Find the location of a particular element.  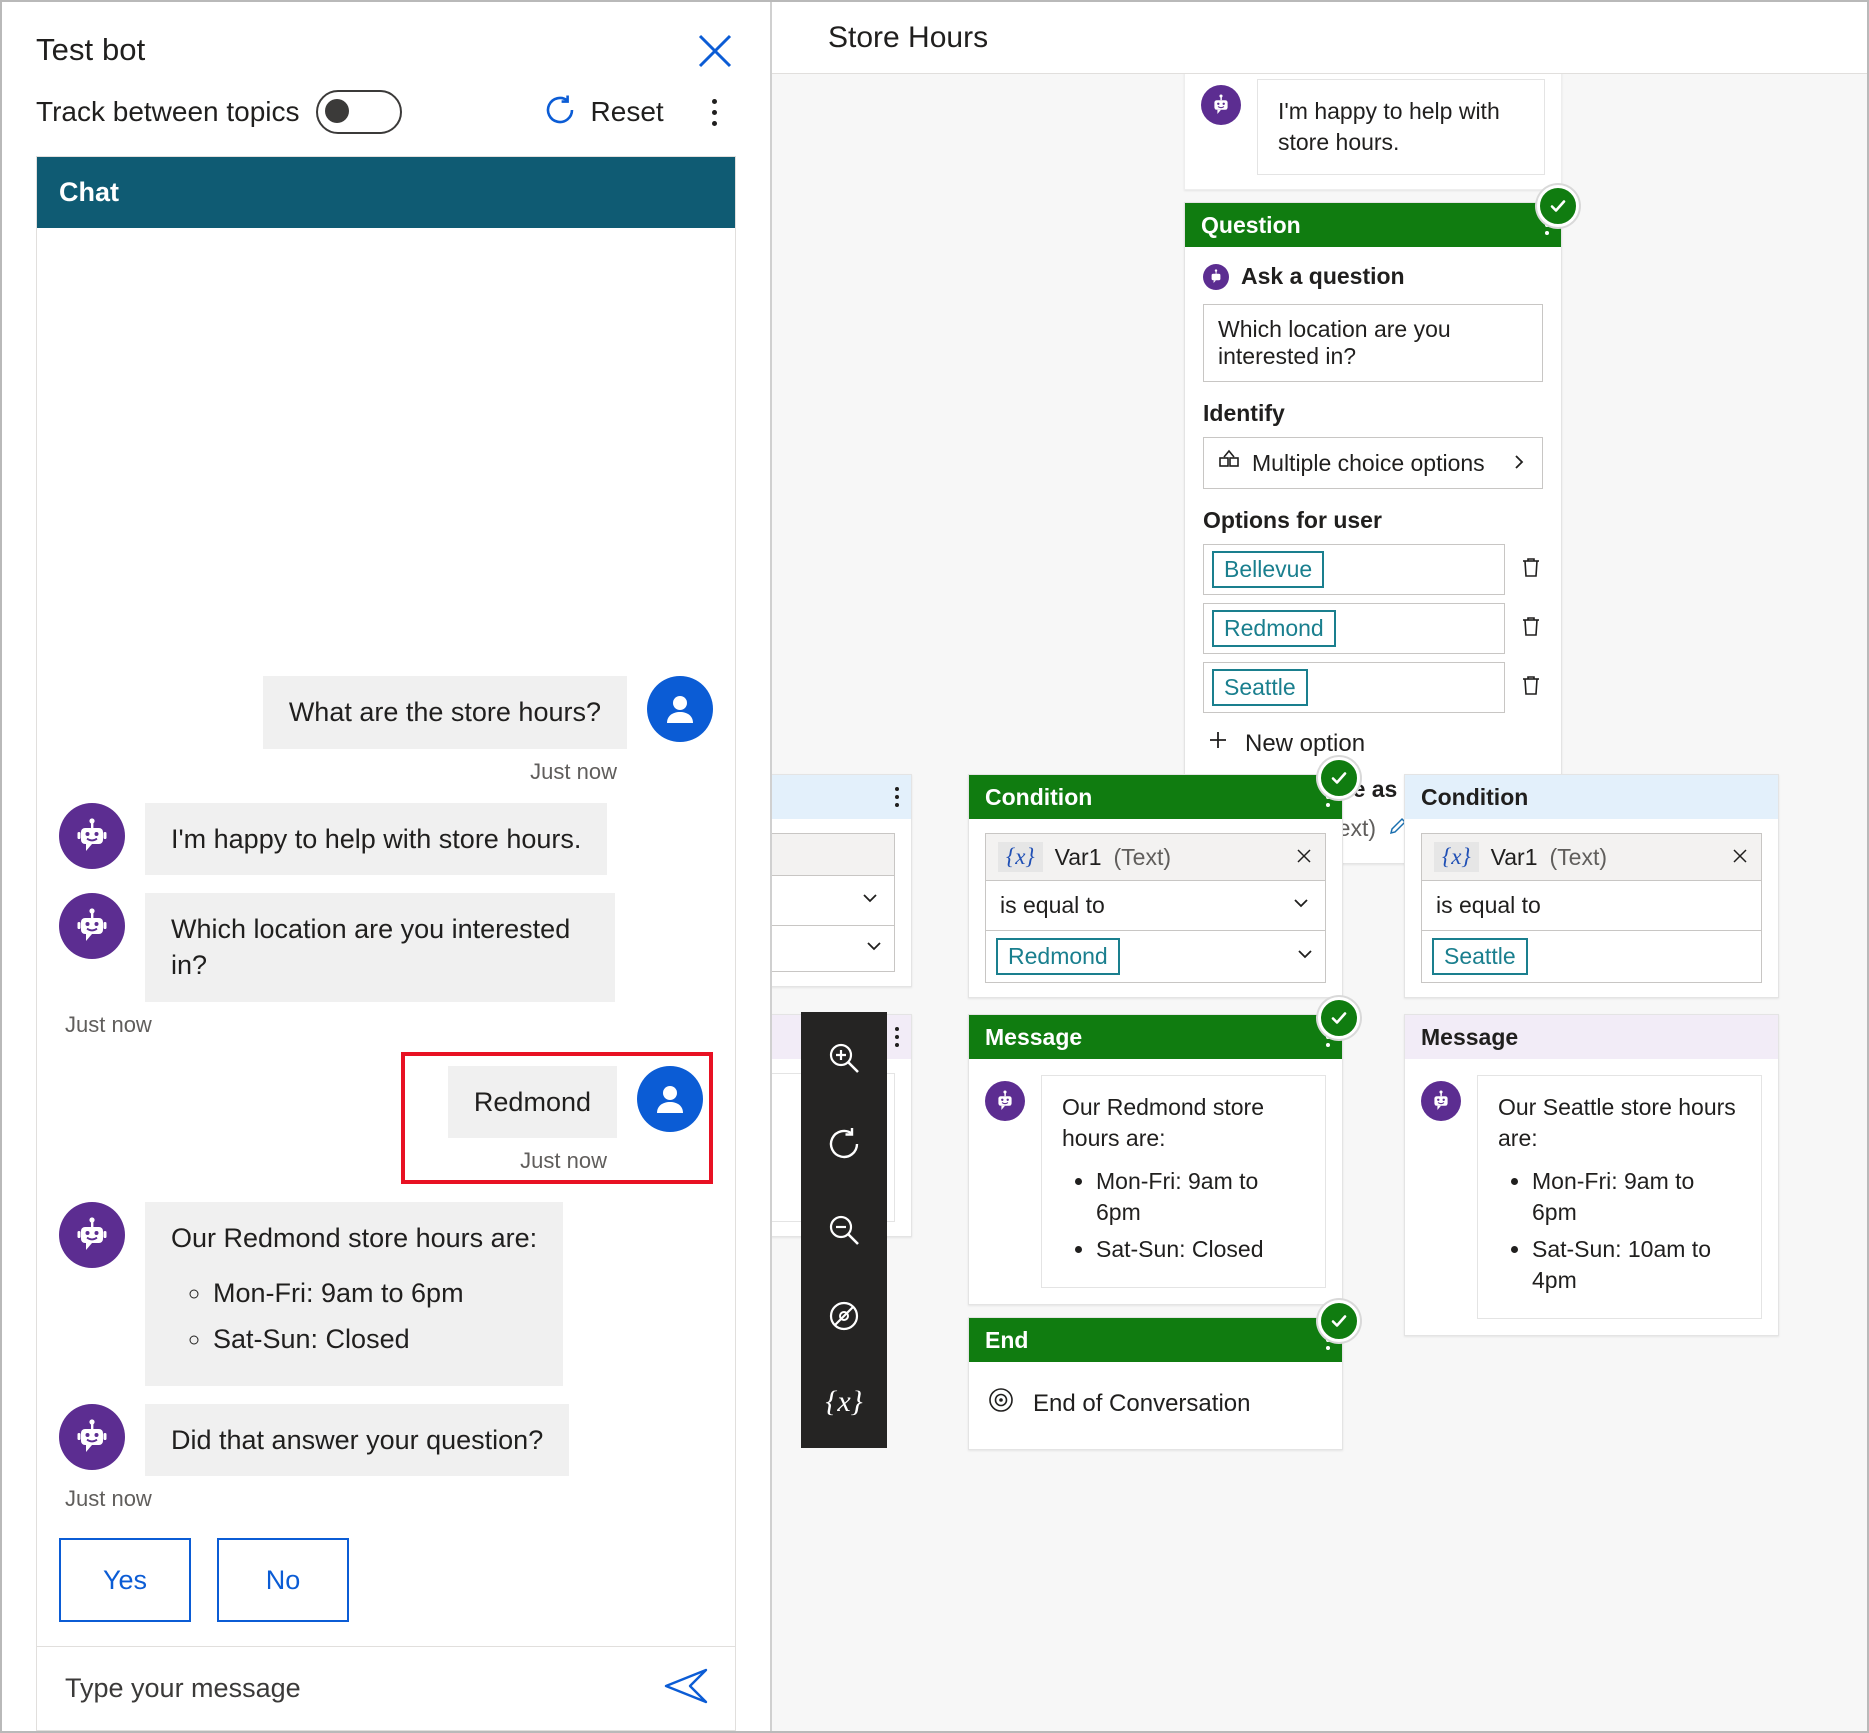

chat-input-bar is located at coordinates (386, 1688).